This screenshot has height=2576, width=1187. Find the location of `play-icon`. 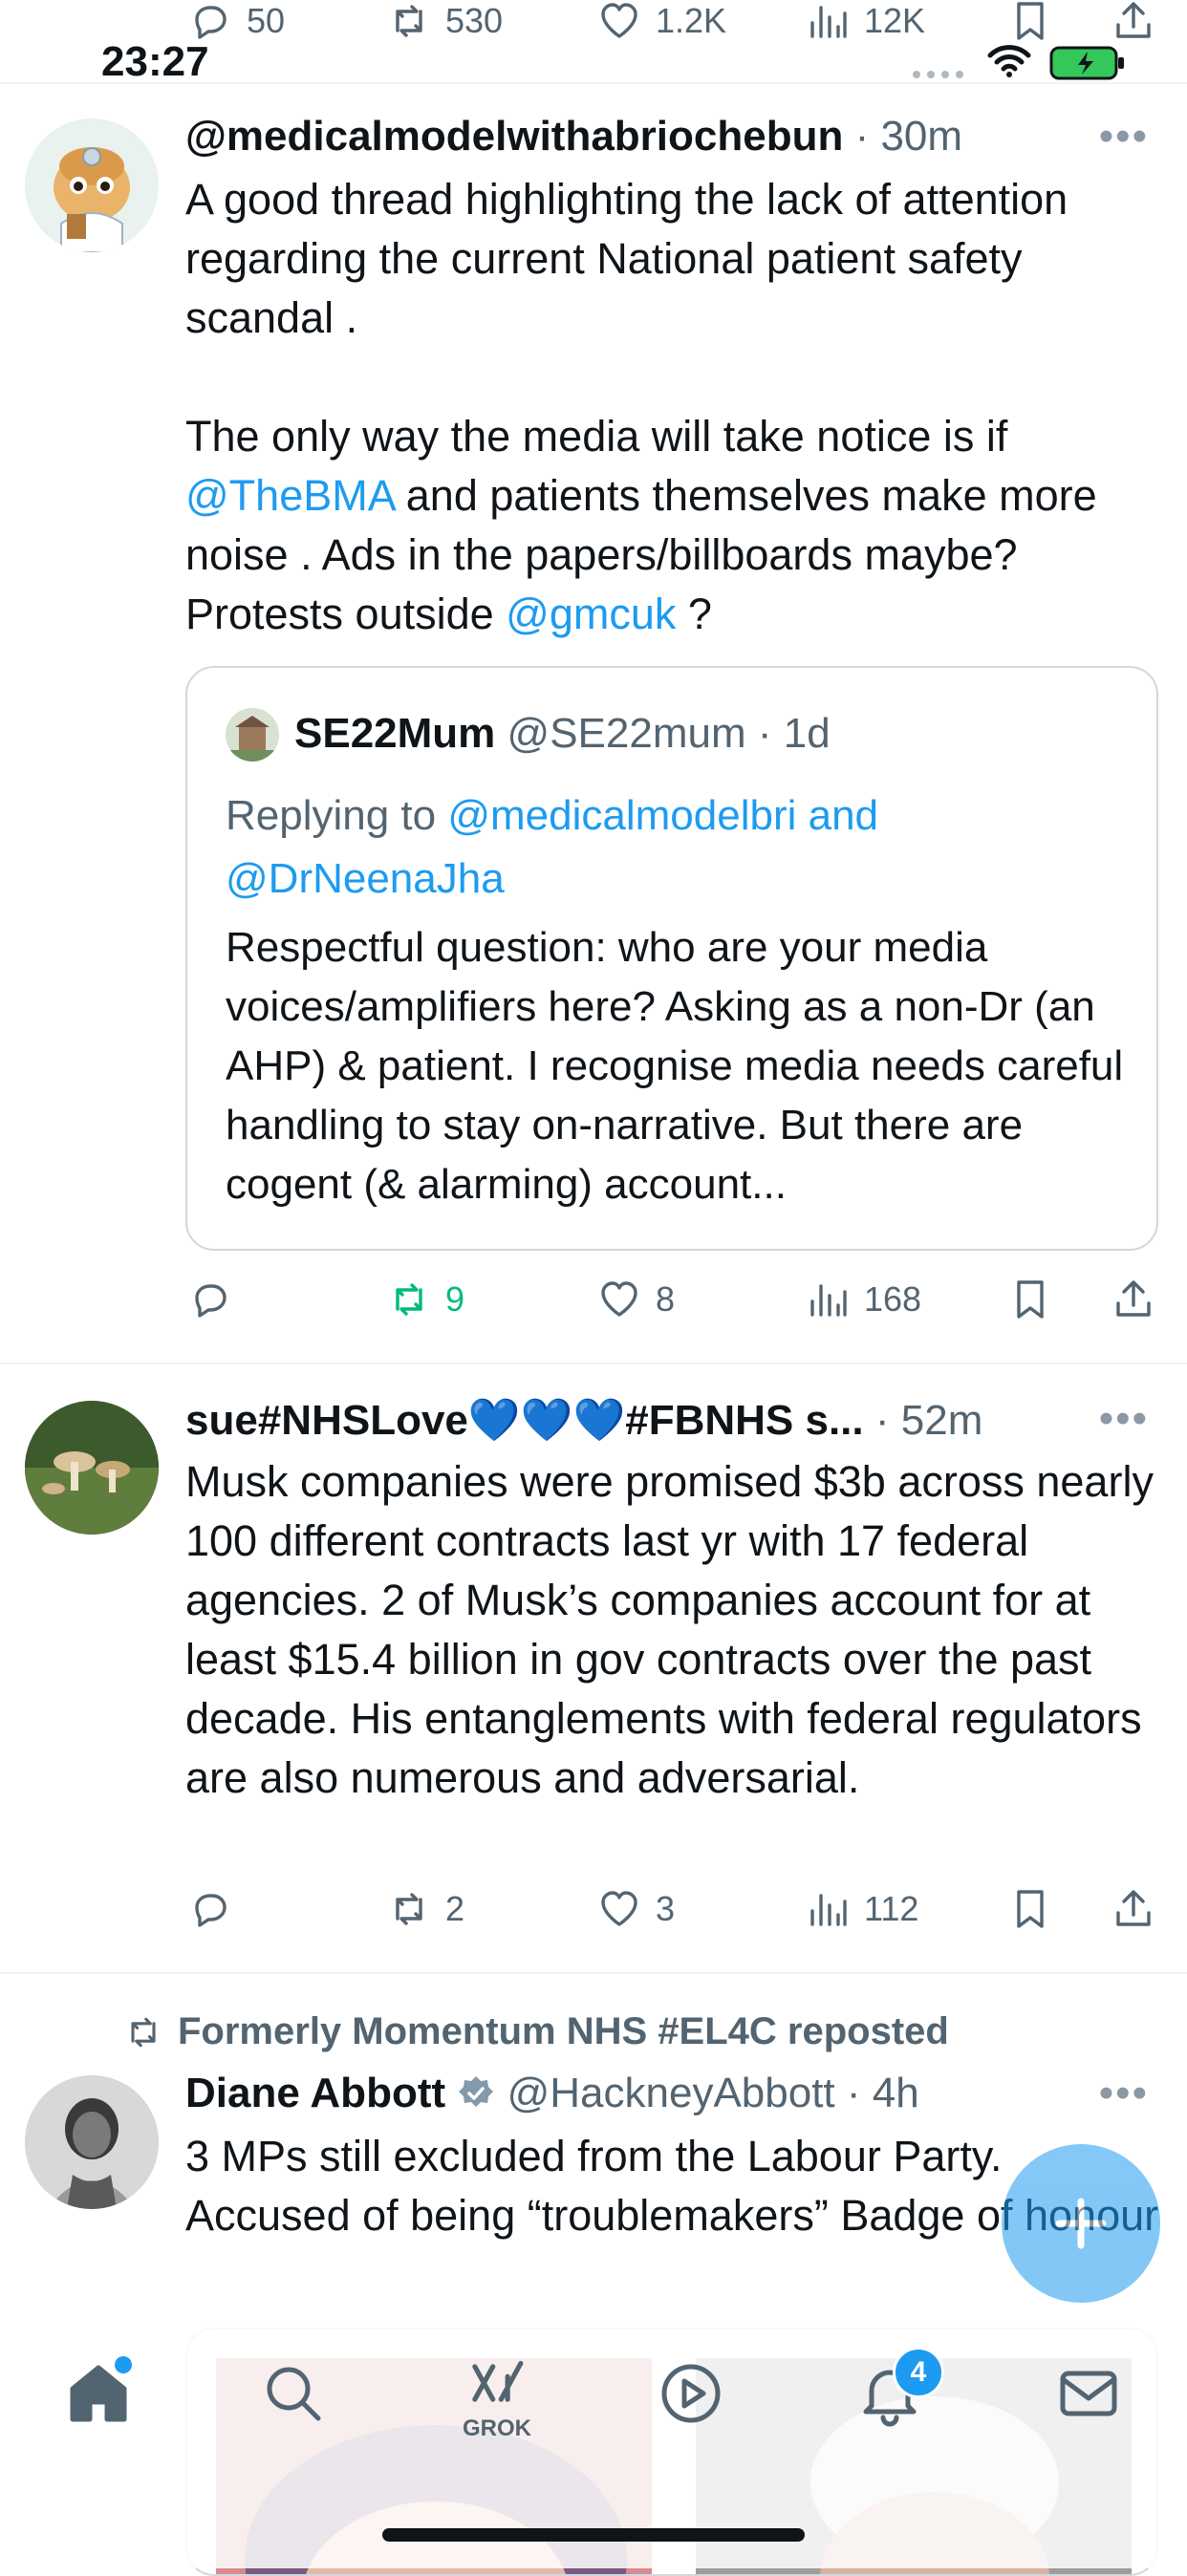

play-icon is located at coordinates (691, 2393).